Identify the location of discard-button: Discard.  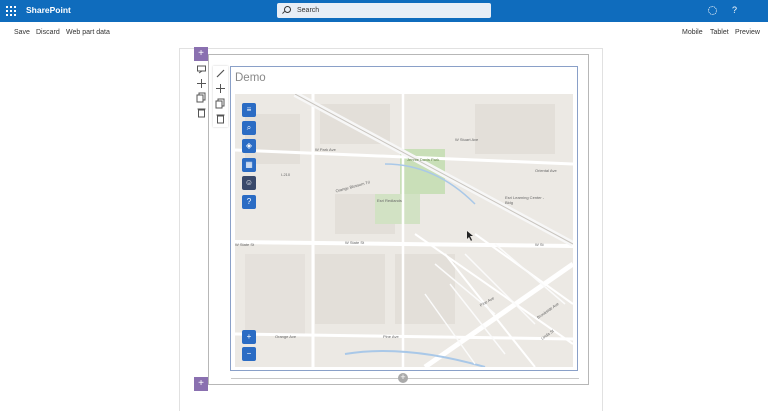
(48, 32).